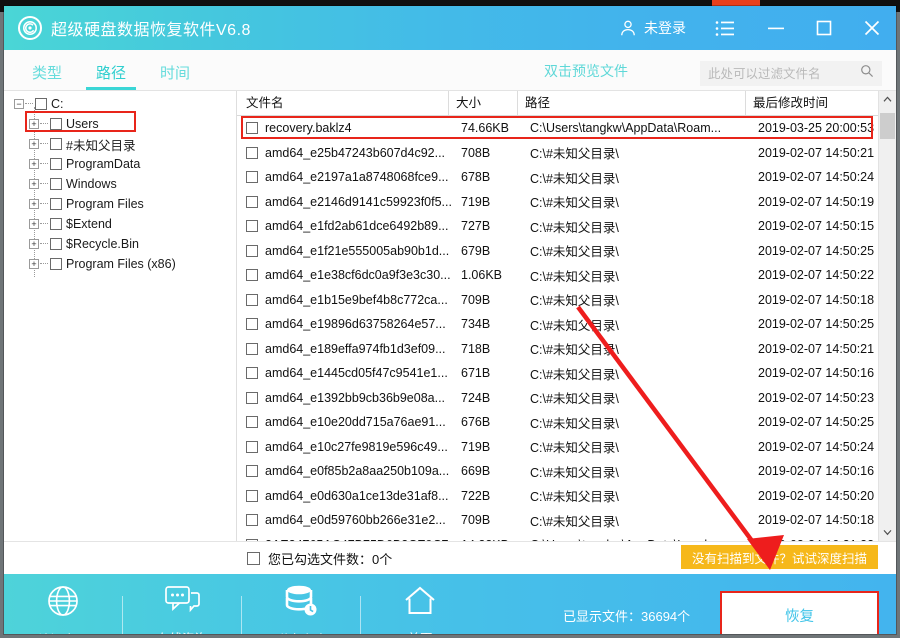 The image size is (900, 638). Describe the element at coordinates (253, 558) in the screenshot. I see `select-all-checkbox` at that location.